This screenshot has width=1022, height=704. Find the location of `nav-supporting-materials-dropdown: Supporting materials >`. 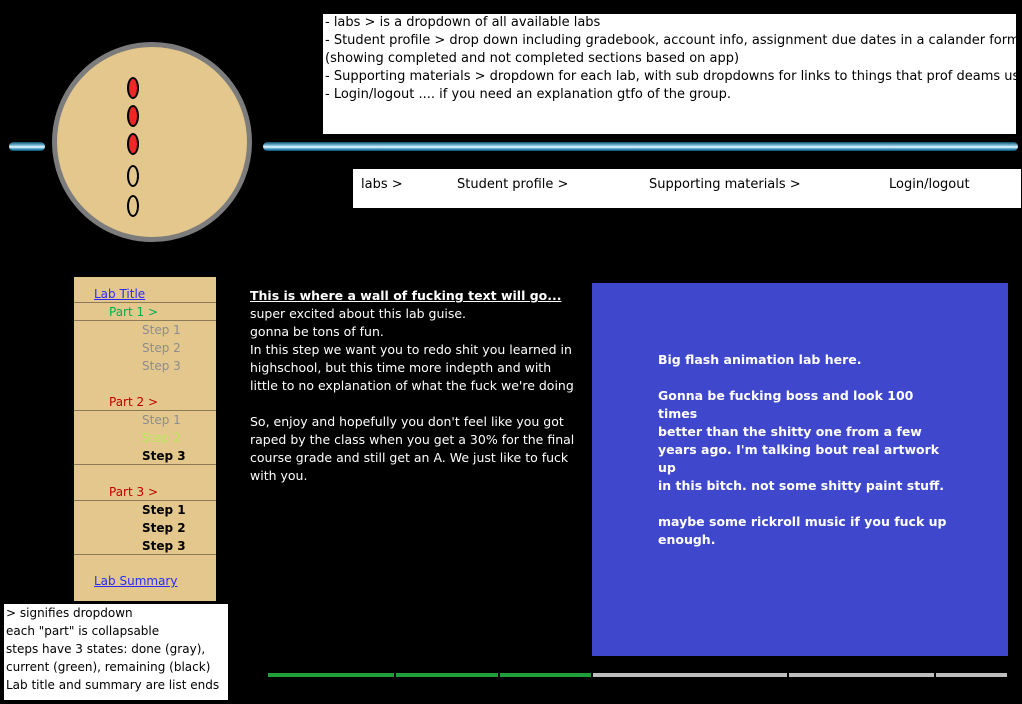

nav-supporting-materials-dropdown: Supporting materials > is located at coordinates (725, 184).